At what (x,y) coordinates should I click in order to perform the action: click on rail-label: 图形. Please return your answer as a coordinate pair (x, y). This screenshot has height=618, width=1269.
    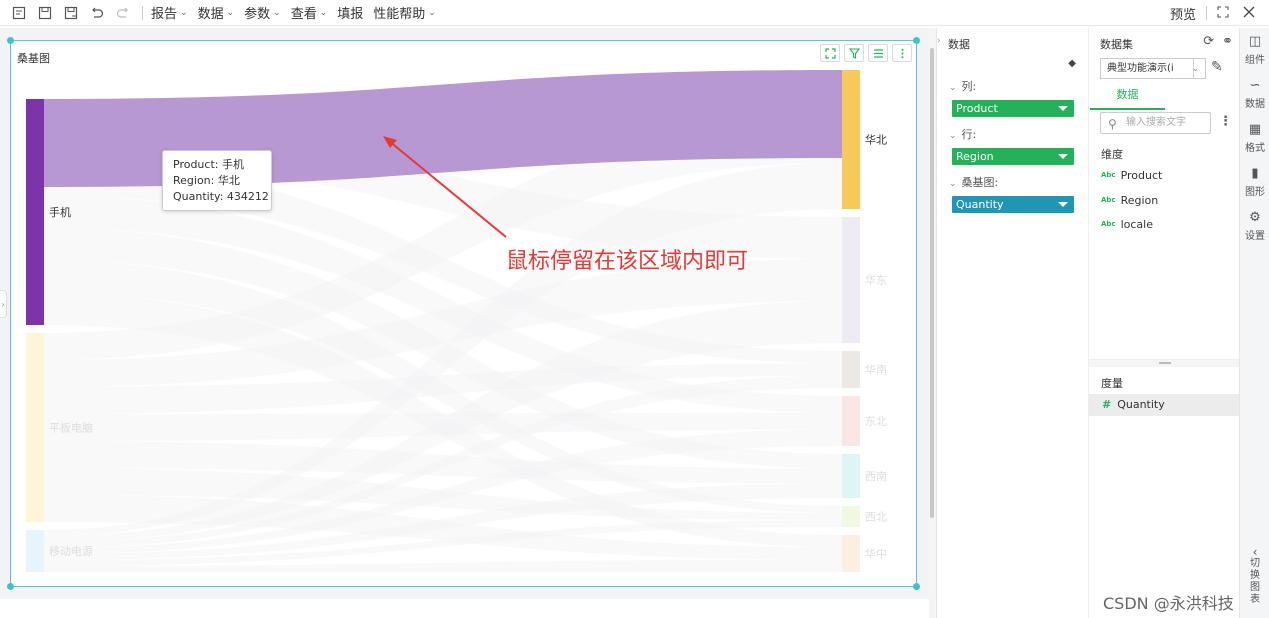
    Looking at the image, I should click on (1255, 192).